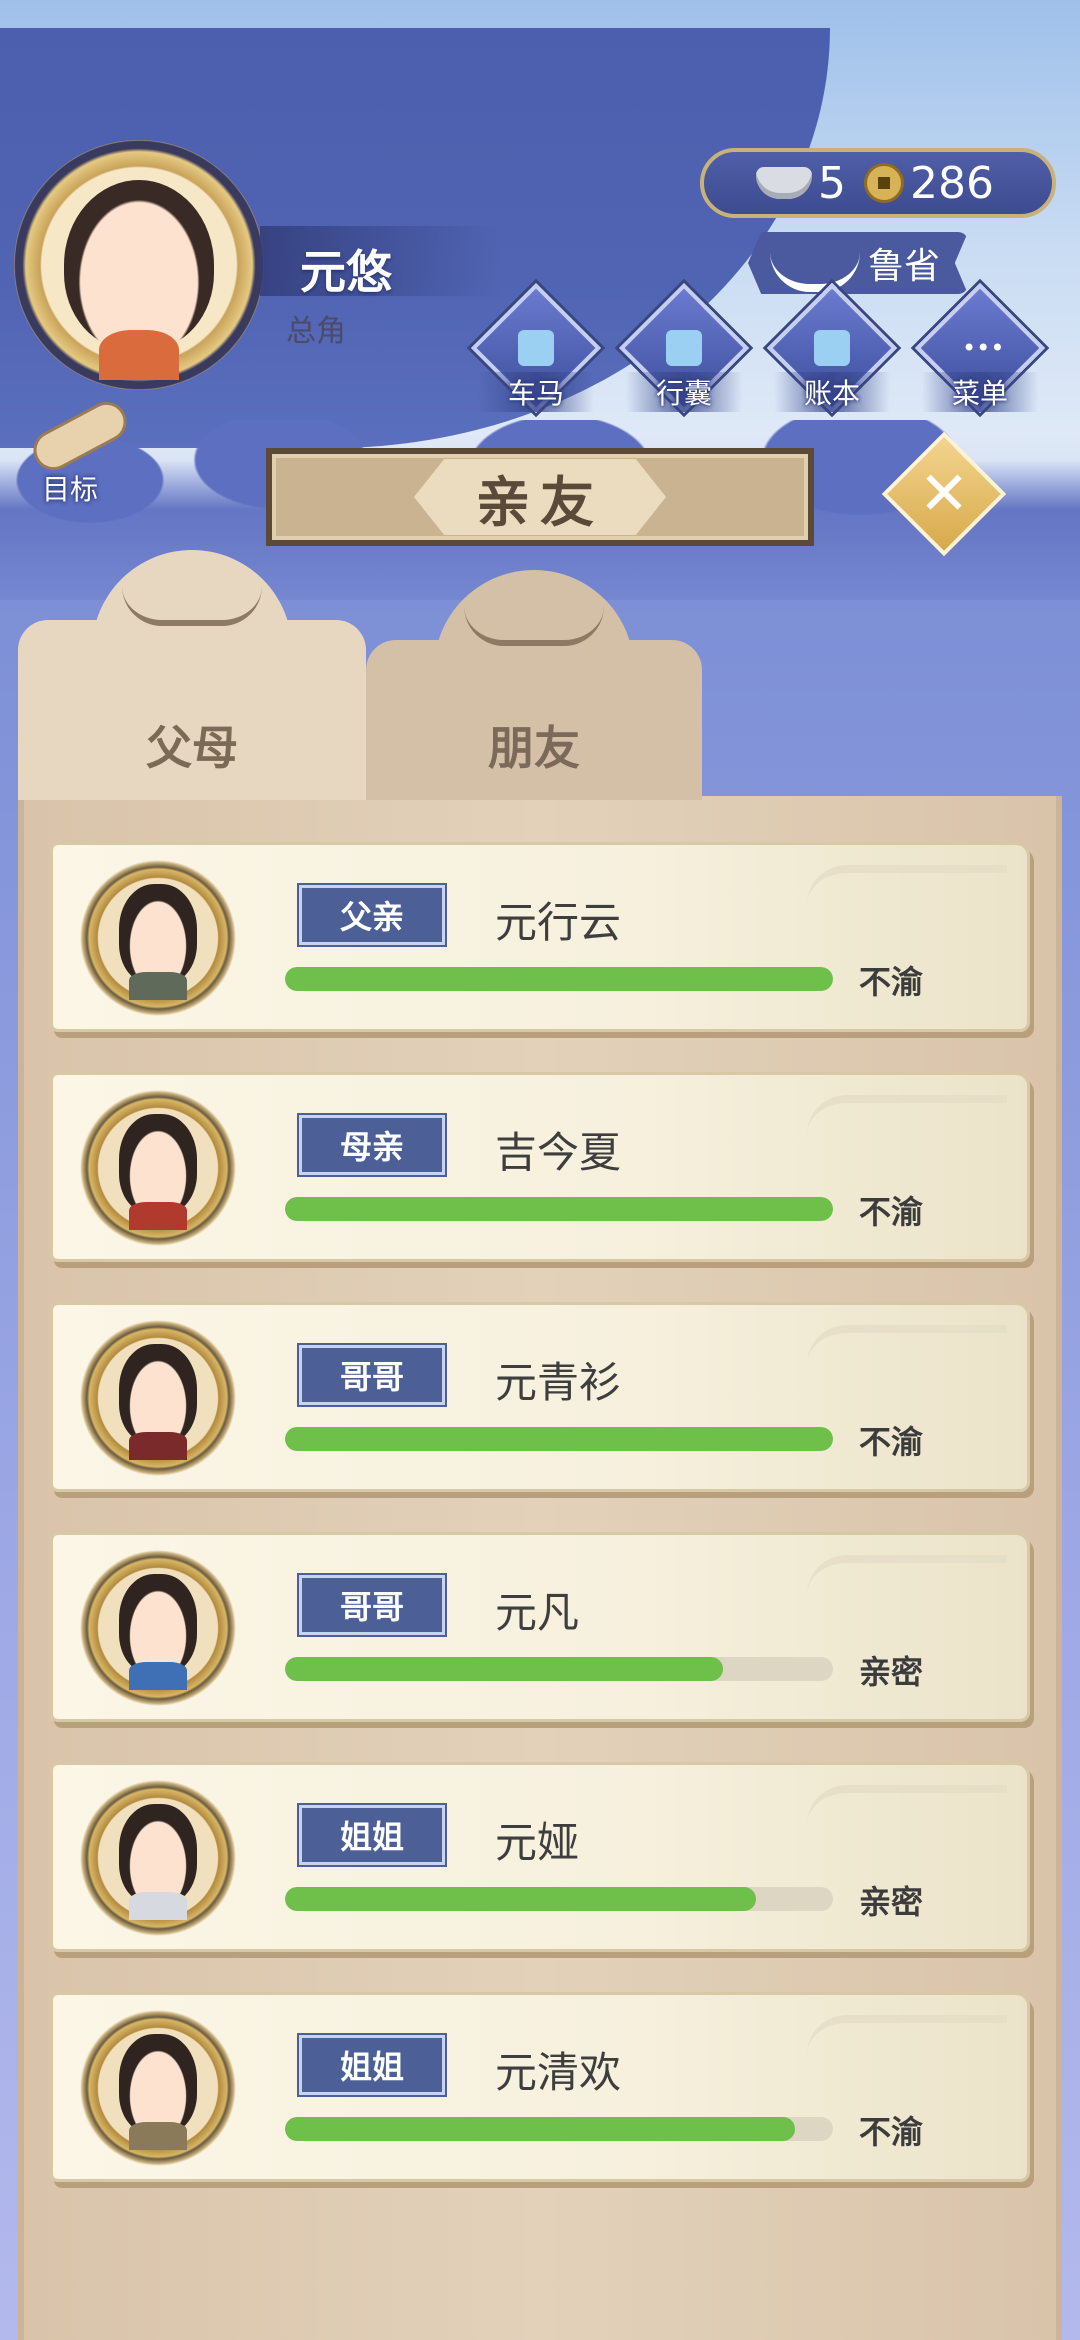 This screenshot has height=2340, width=1080. What do you see at coordinates (684, 392) in the screenshot?
I see `bag-label: 行囊` at bounding box center [684, 392].